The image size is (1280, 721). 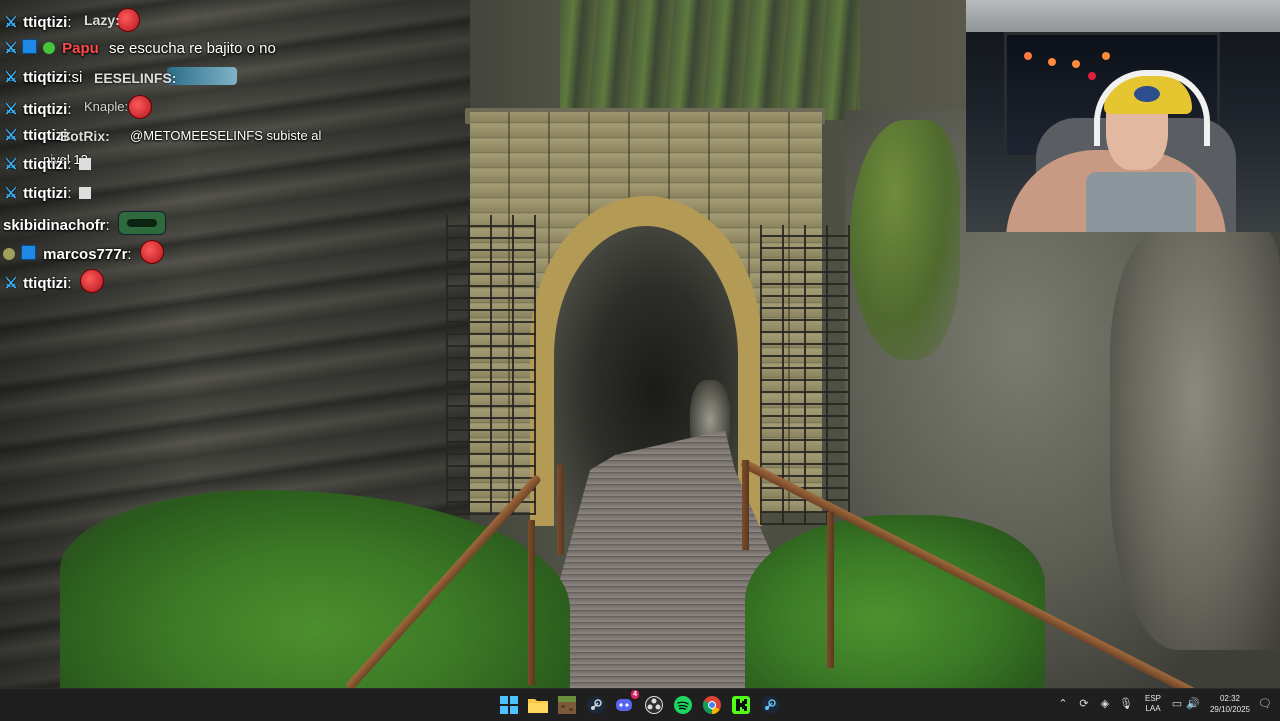 What do you see at coordinates (180, 22) in the screenshot?
I see `chat-message: ⚔ ttiqtizi: Lazy:` at bounding box center [180, 22].